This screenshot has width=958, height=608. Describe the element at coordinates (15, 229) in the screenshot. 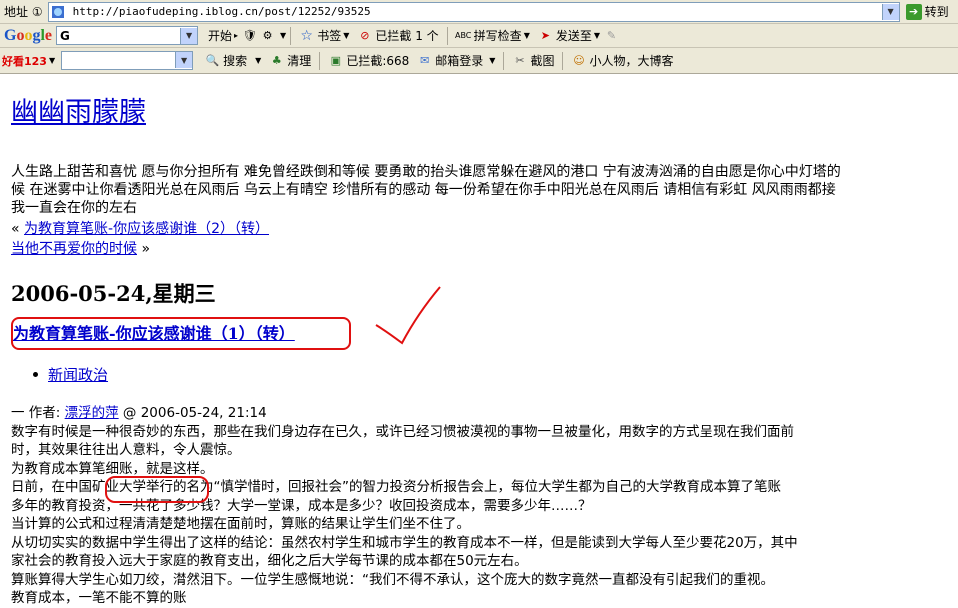

I see `prev-marker: «` at that location.